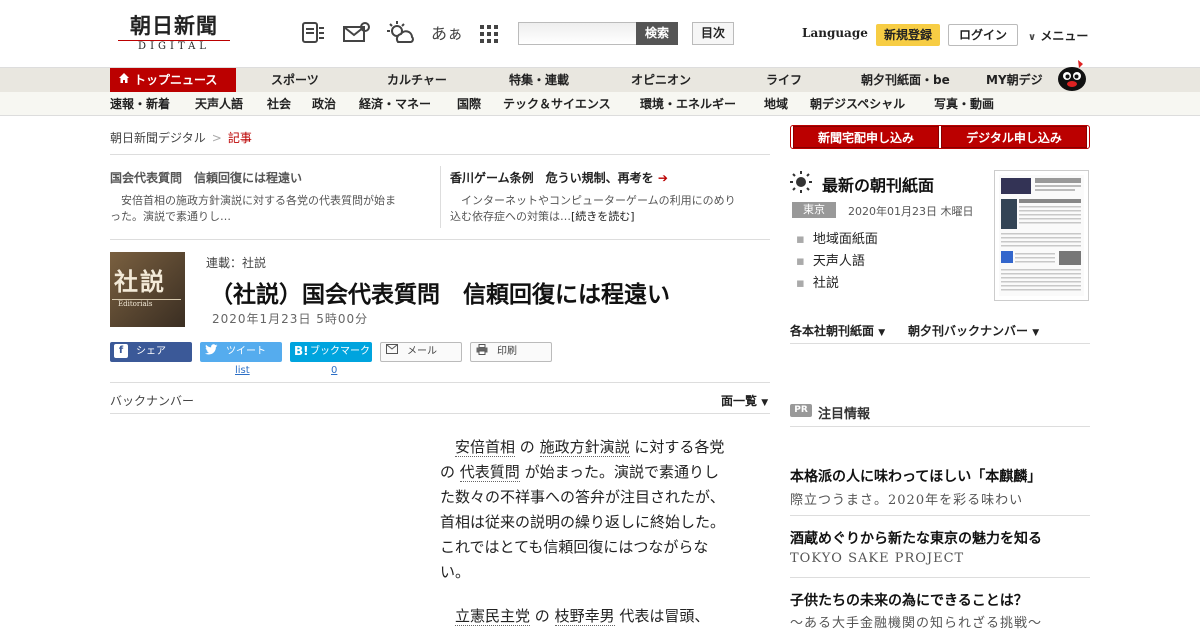 The image size is (1200, 630). What do you see at coordinates (219, 104) in the screenshot?
I see `nav2-tenseijingo: 天声人語` at bounding box center [219, 104].